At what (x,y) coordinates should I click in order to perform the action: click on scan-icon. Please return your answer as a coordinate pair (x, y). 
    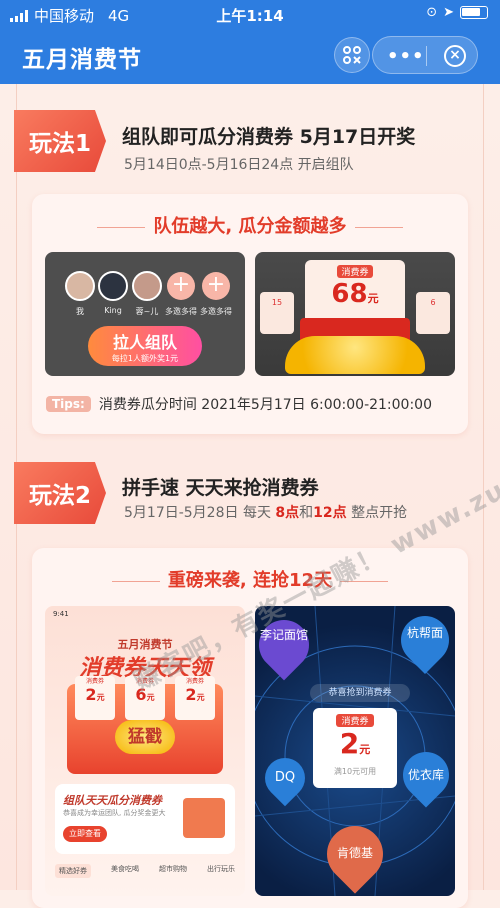
    Looking at the image, I should click on (352, 55).